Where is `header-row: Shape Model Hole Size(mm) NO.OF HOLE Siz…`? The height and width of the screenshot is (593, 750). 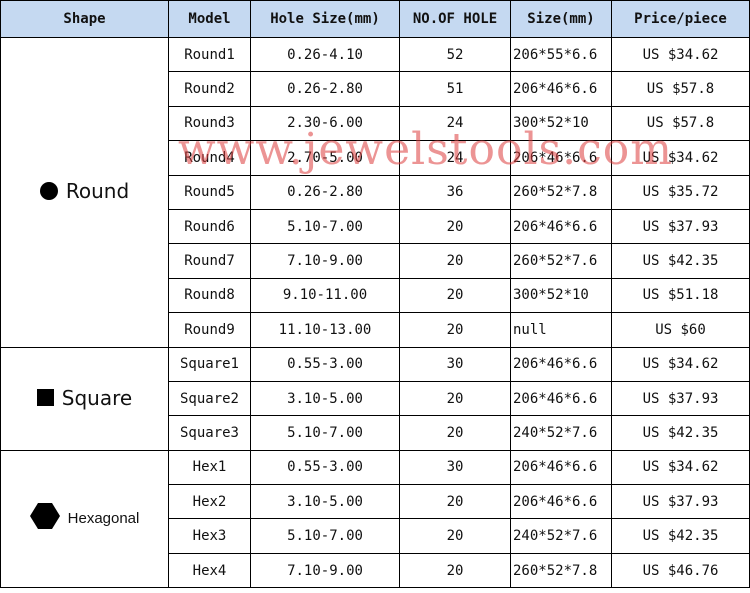 header-row: Shape Model Hole Size(mm) NO.OF HOLE Siz… is located at coordinates (375, 19).